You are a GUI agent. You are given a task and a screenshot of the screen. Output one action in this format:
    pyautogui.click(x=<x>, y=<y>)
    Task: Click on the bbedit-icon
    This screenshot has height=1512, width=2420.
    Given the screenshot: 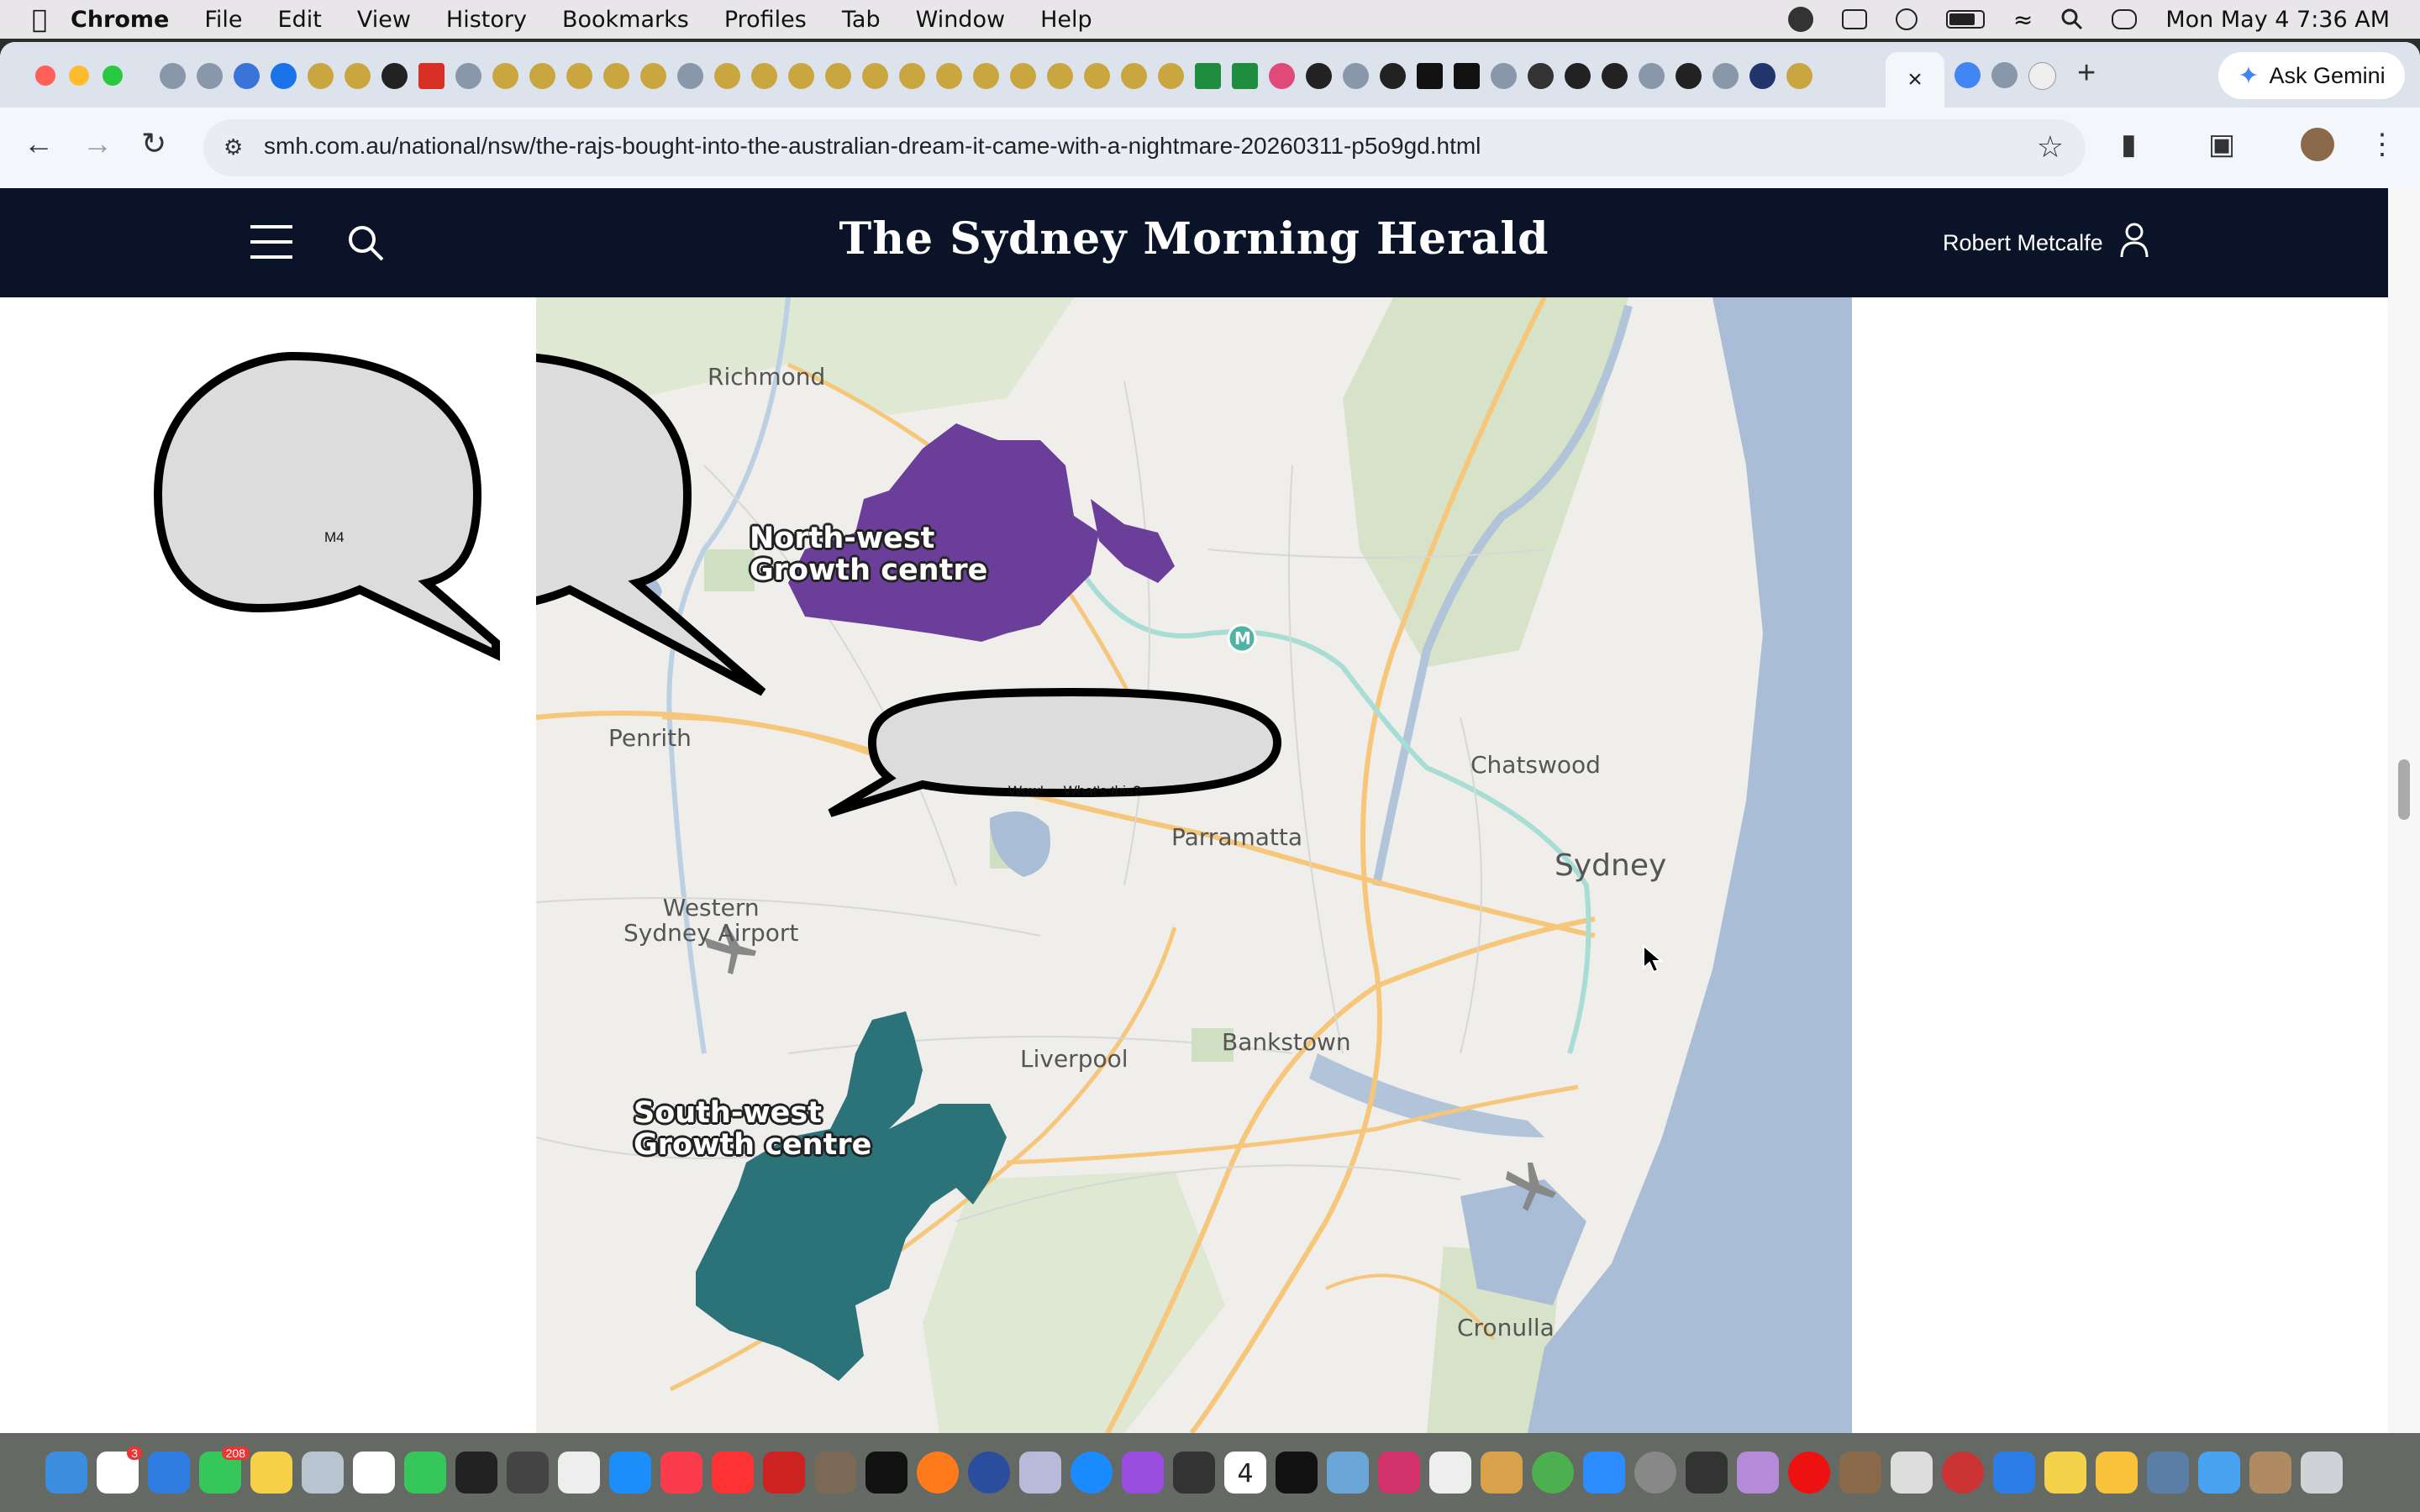 What is the action you would take?
    pyautogui.click(x=1040, y=1473)
    